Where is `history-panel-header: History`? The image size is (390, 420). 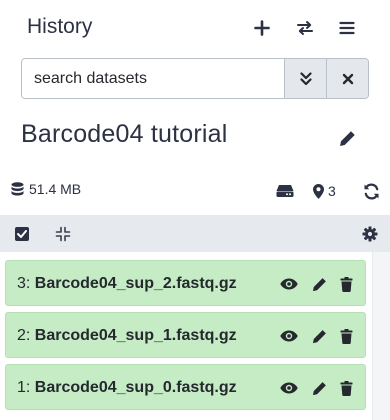
history-panel-header: History is located at coordinates (195, 28).